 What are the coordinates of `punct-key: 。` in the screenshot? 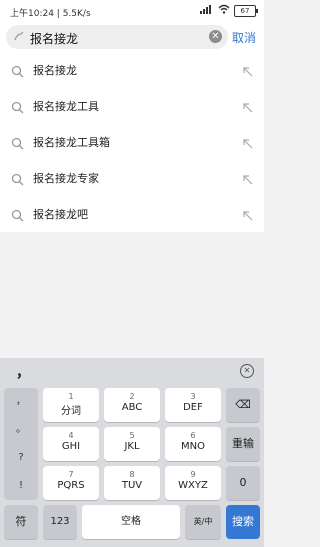 It's located at (21, 430).